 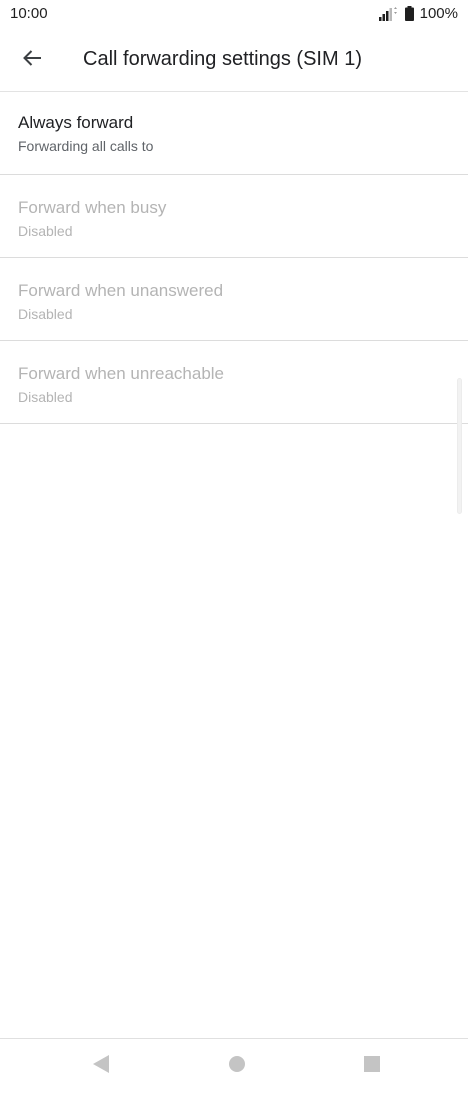 I want to click on battery-percentage: 100%, so click(x=438, y=13).